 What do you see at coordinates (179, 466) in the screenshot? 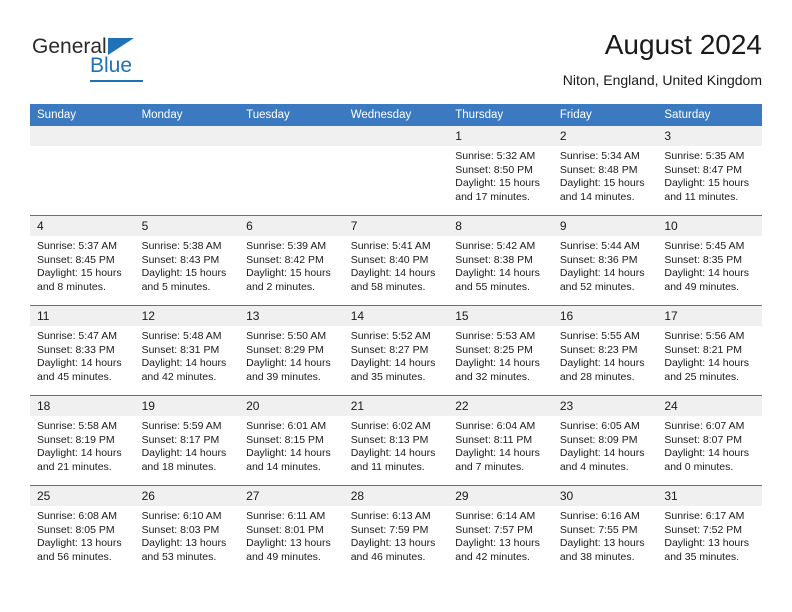
I see `daylight-text-line2: and 18 minutes.` at bounding box center [179, 466].